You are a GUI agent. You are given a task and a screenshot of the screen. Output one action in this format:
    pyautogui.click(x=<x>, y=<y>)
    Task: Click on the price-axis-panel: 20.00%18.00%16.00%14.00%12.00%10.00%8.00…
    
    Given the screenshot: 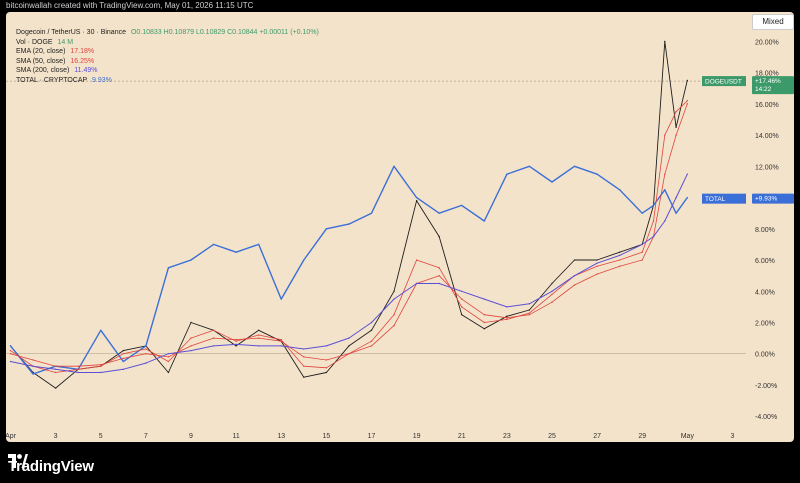 What is the action you would take?
    pyautogui.click(x=773, y=227)
    